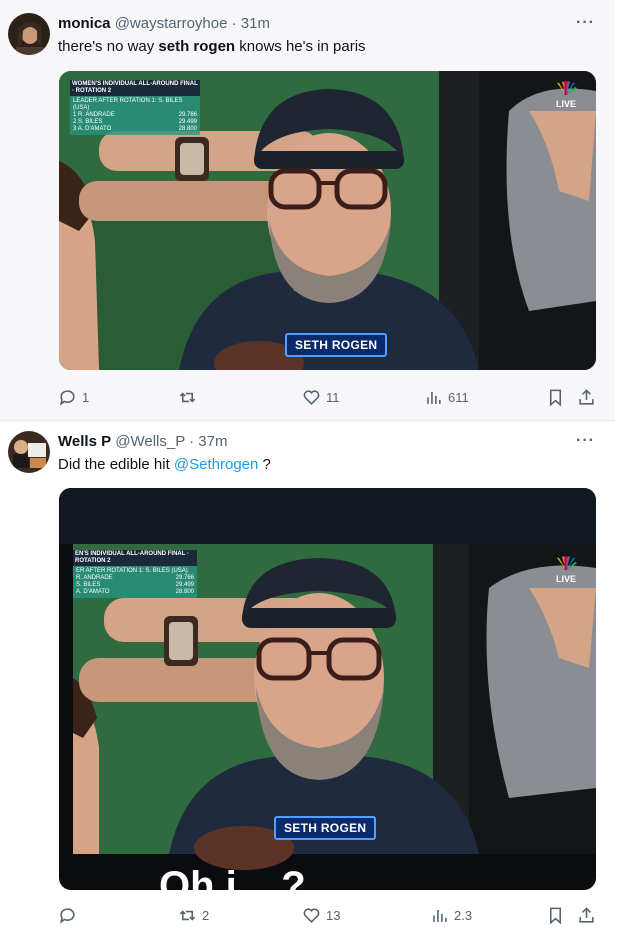  I want to click on tweet-text: Did the edible hit @Sethrogen ?, so click(164, 464).